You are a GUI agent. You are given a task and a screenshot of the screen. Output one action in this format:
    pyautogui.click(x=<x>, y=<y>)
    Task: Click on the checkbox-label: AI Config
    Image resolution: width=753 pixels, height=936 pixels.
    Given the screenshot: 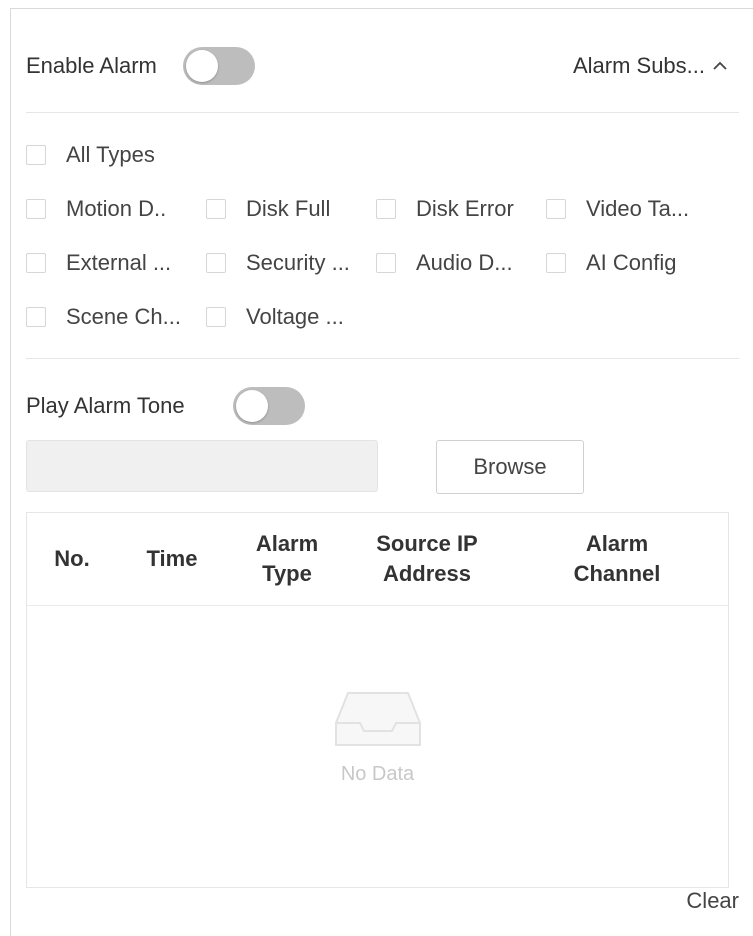 What is the action you would take?
    pyautogui.click(x=631, y=262)
    